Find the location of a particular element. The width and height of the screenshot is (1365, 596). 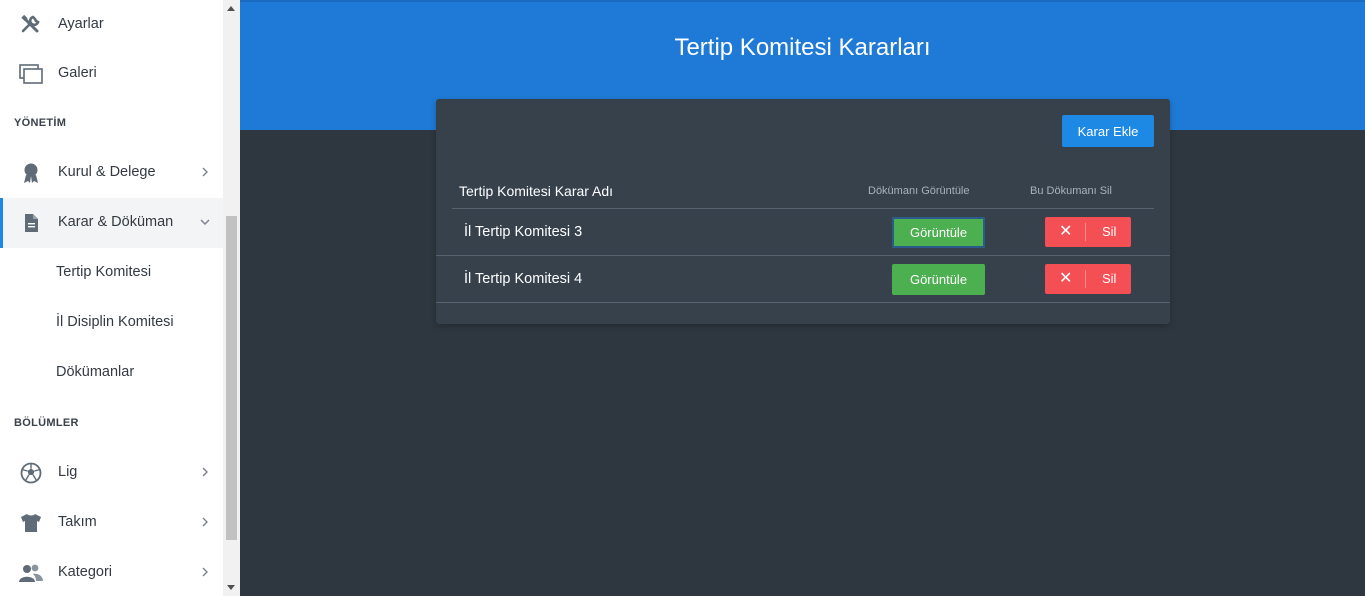

row-divider is located at coordinates (803, 302).